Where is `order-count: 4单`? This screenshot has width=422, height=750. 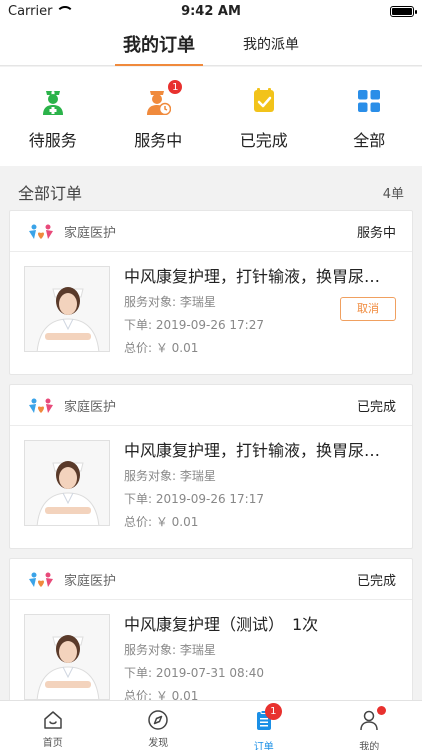
order-count: 4单 is located at coordinates (393, 194).